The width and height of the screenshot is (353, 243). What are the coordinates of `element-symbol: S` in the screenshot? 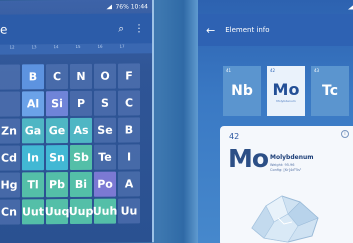 It's located at (105, 103).